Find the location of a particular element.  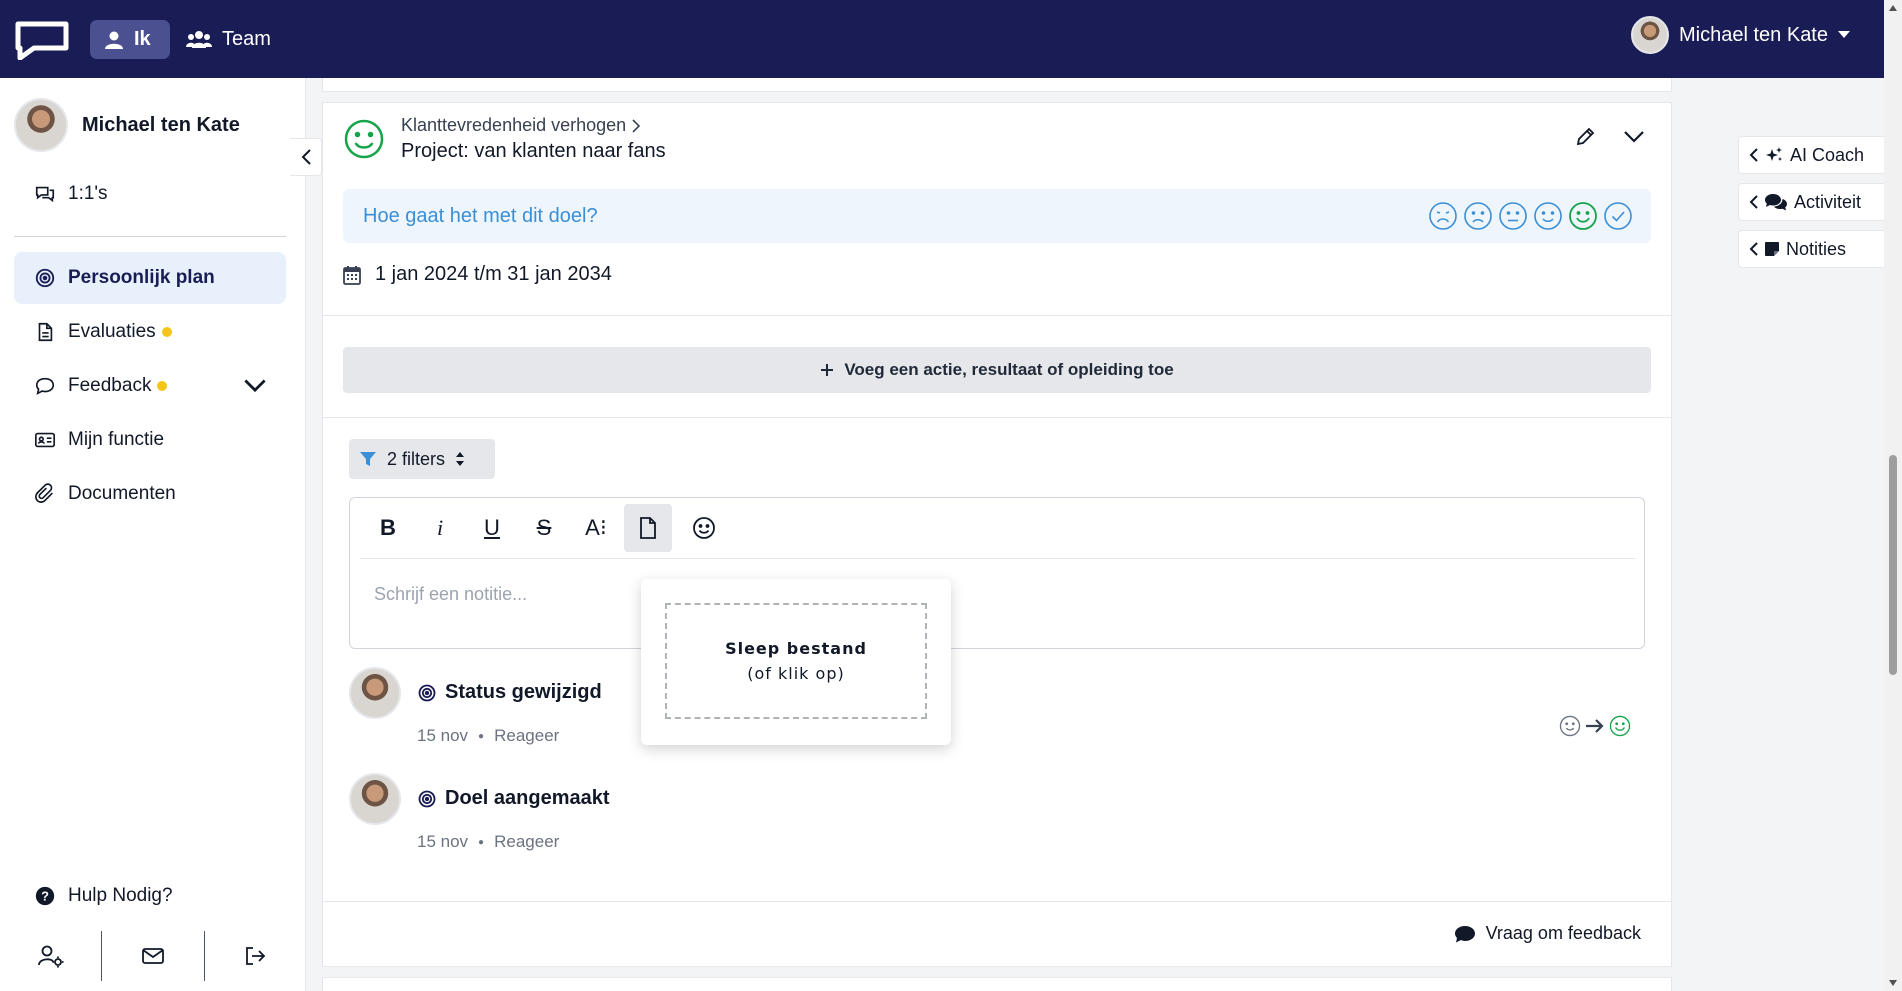

bold-button: B is located at coordinates (388, 528).